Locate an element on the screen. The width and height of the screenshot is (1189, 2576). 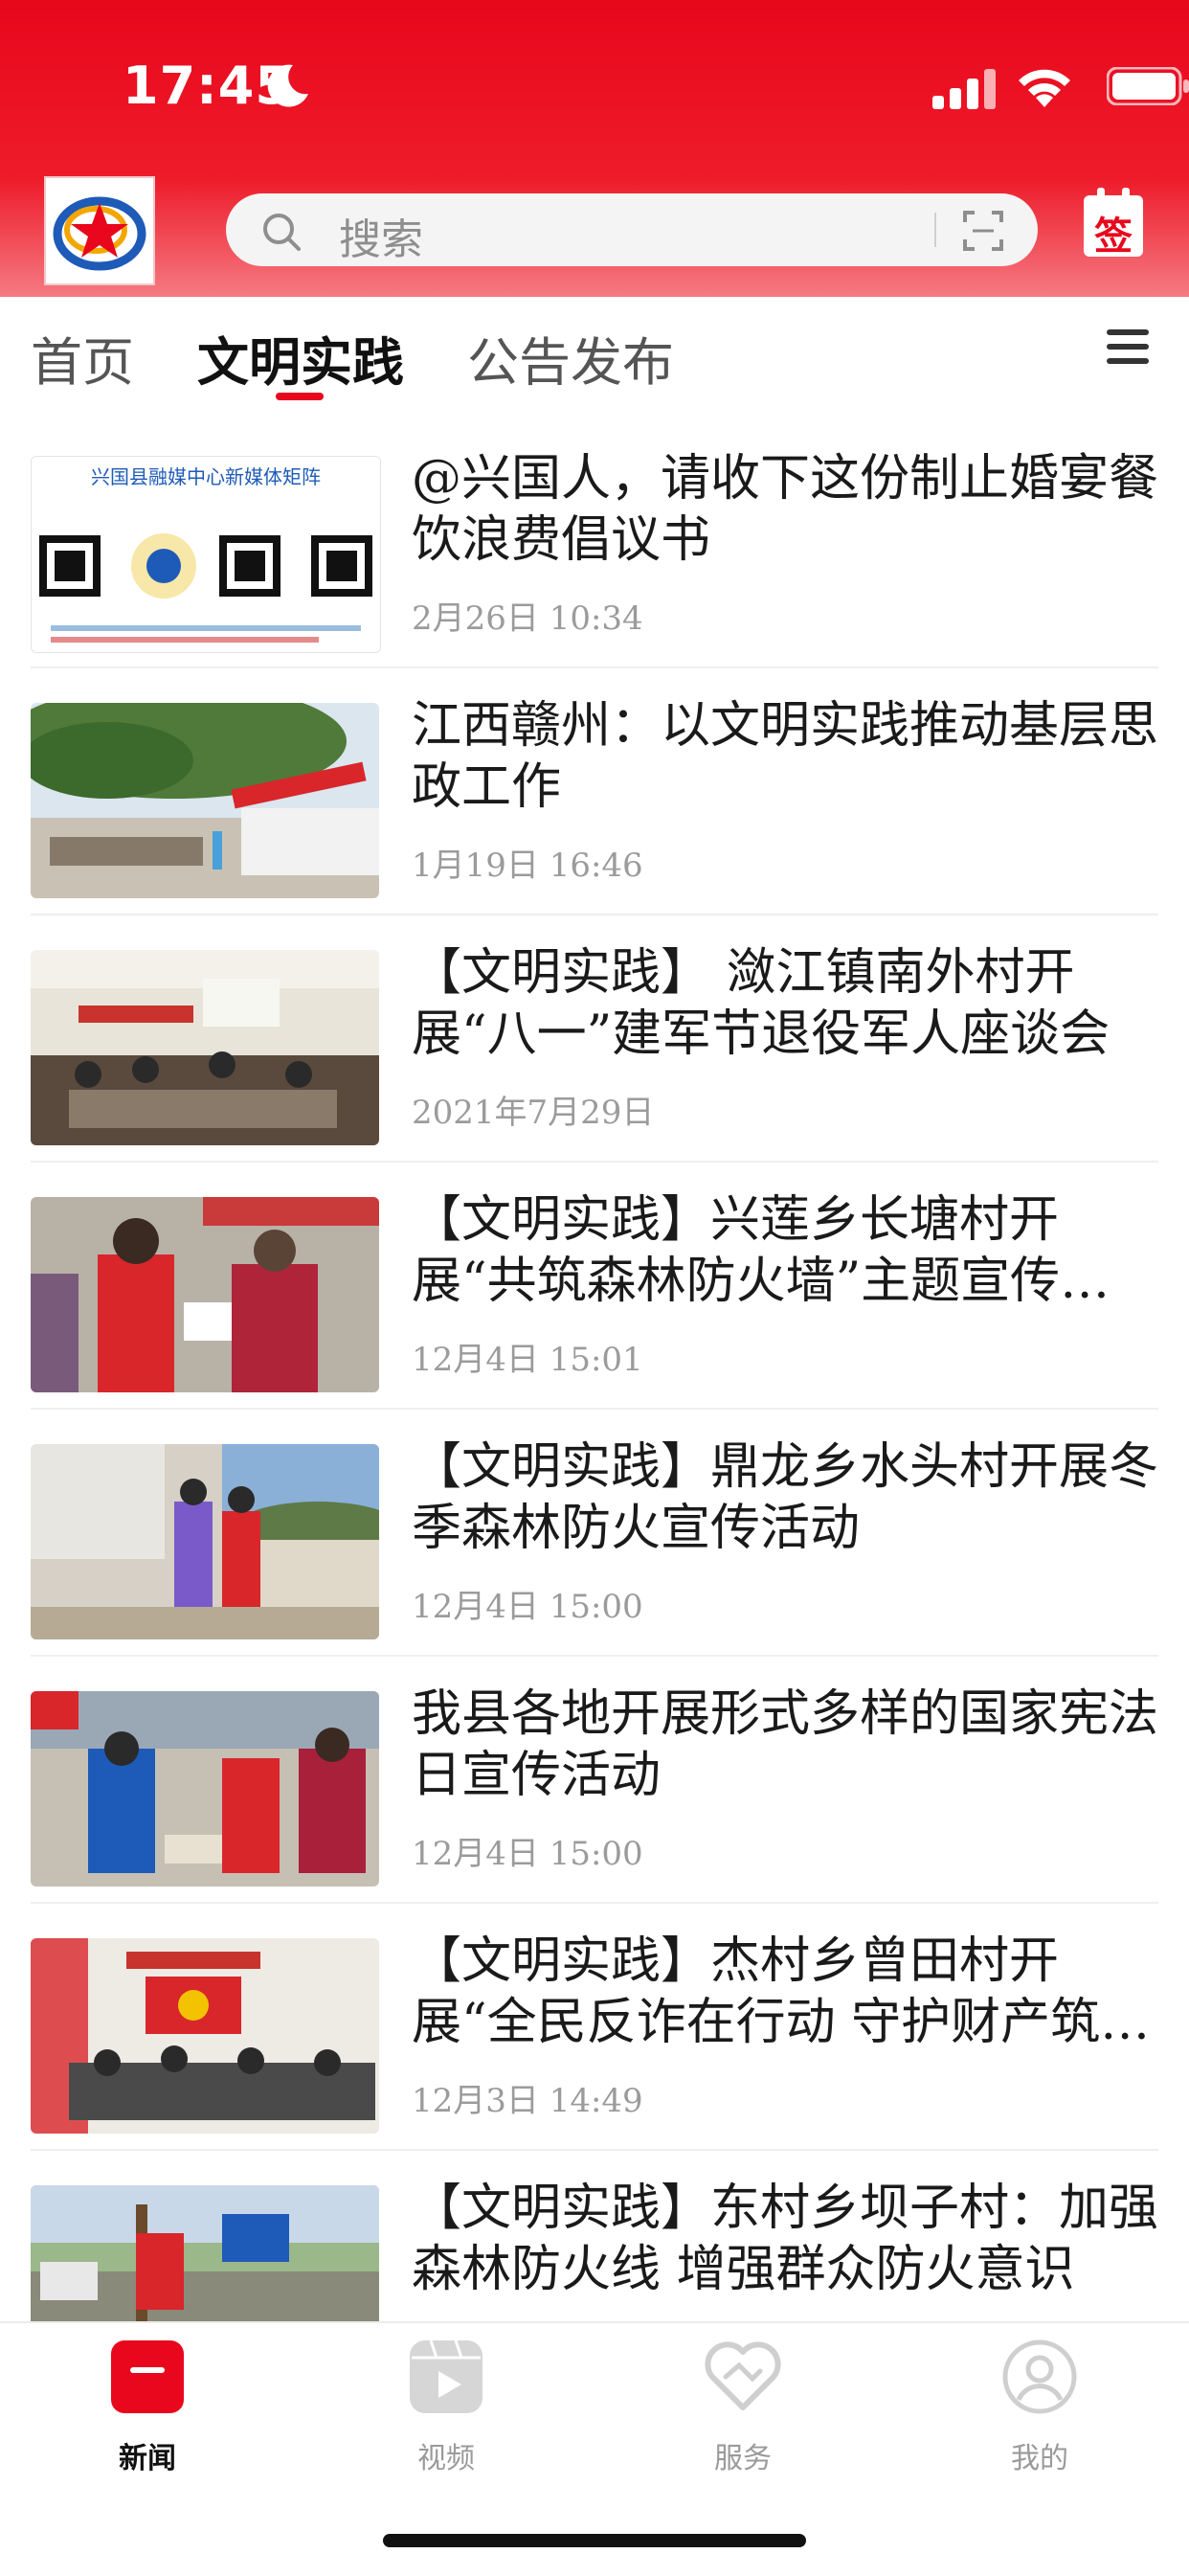
nav-service: 服务 is located at coordinates (743, 2407).